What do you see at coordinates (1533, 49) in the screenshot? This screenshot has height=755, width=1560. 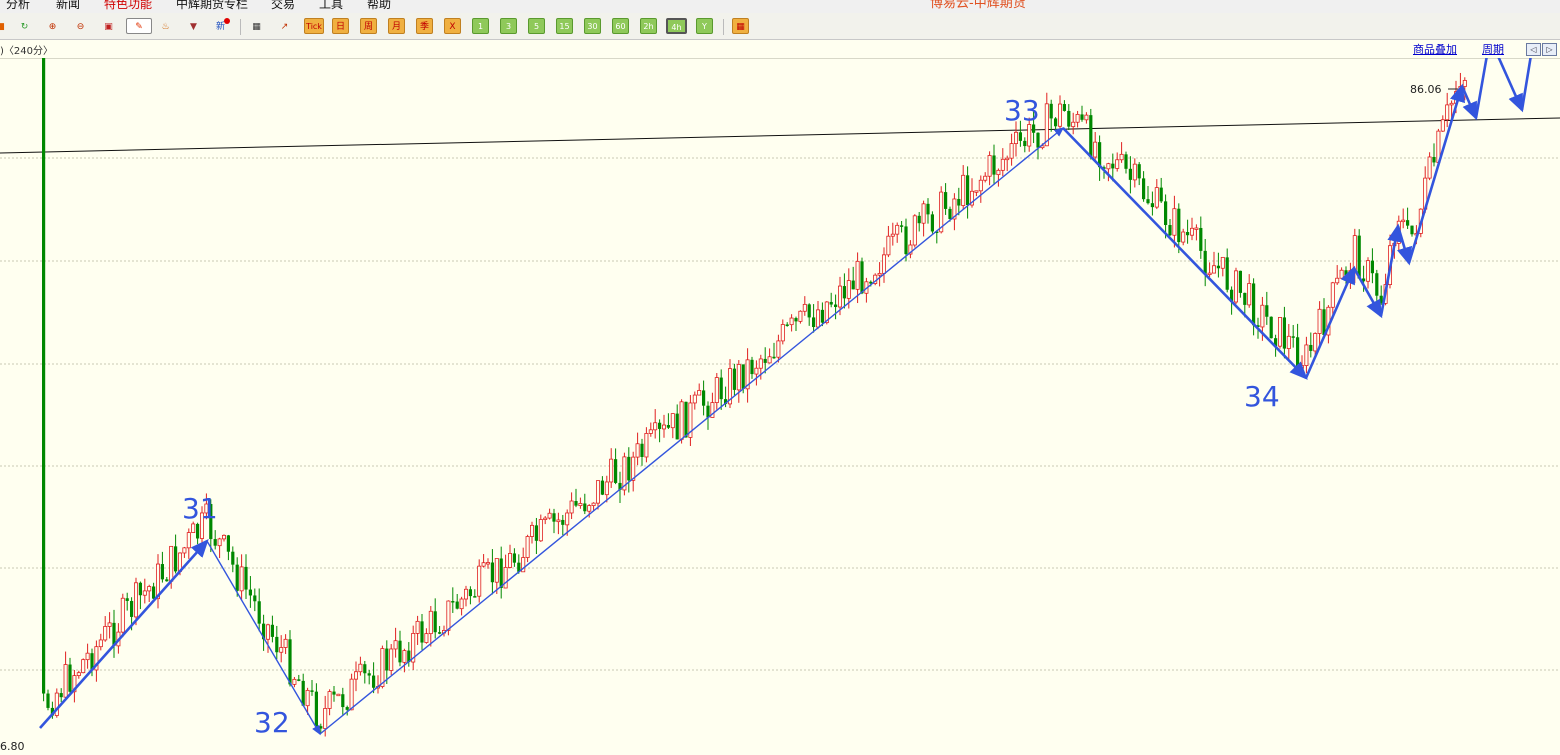 I see `nav-prev-button: ◁` at bounding box center [1533, 49].